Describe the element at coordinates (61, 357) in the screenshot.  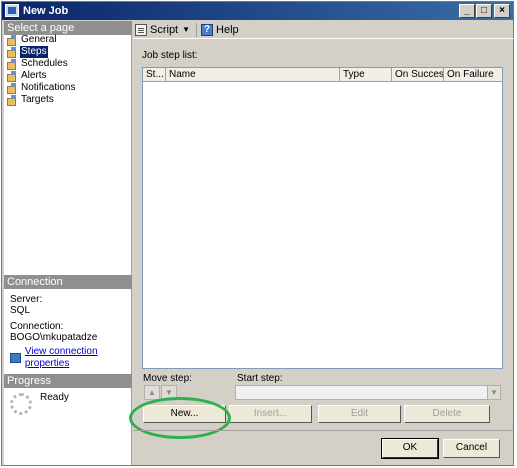
I see `view-connection-properties-label: View connection properties` at that location.